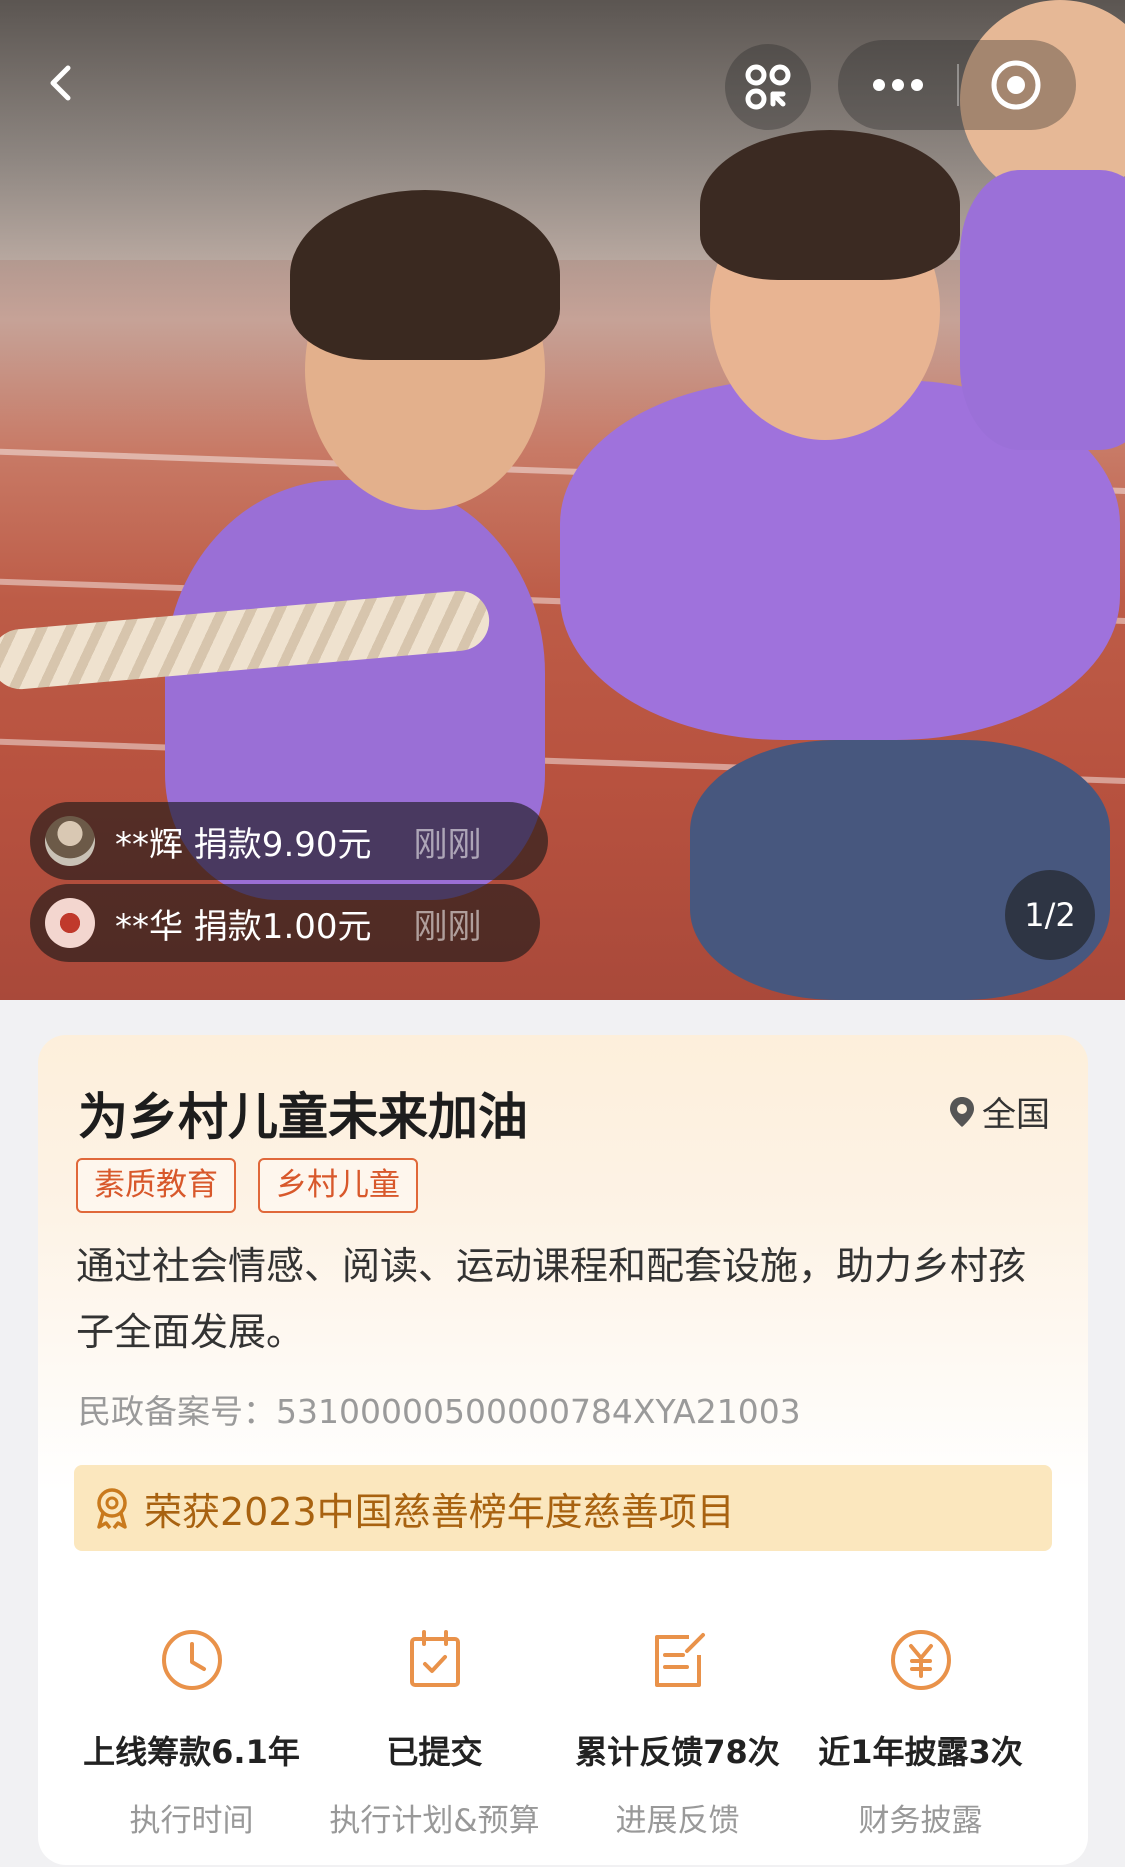 This screenshot has height=1867, width=1125. I want to click on scan-button, so click(768, 87).